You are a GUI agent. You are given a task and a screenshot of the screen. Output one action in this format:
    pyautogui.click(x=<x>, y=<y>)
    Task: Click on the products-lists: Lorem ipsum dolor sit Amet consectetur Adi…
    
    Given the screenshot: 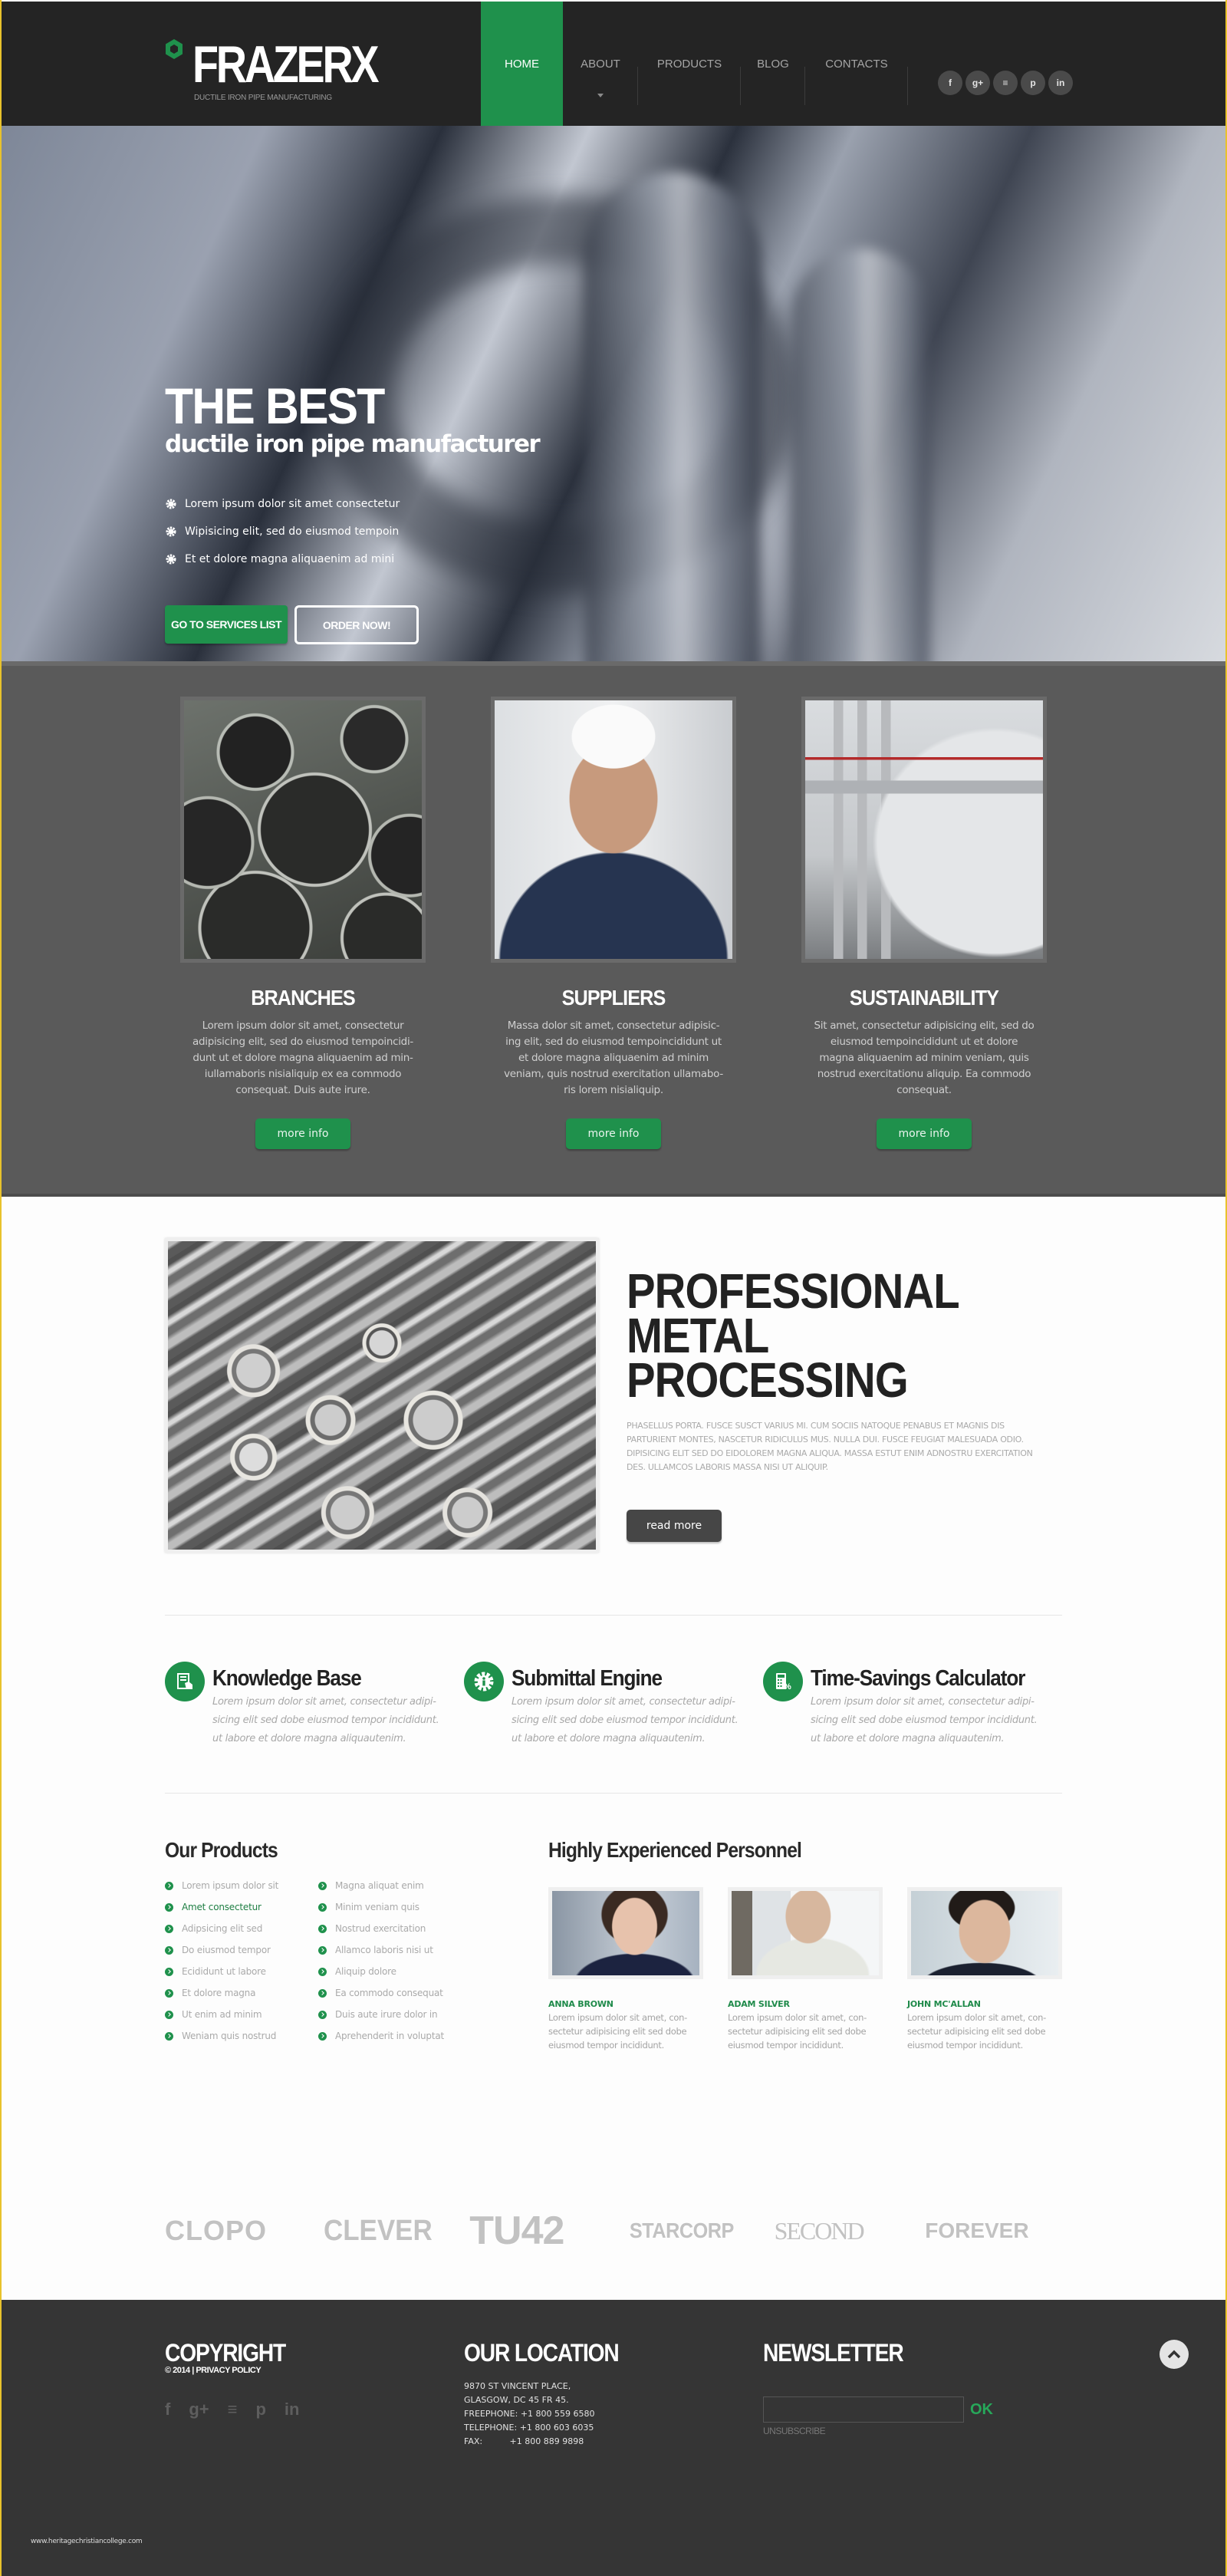 What is the action you would take?
    pyautogui.click(x=356, y=1961)
    